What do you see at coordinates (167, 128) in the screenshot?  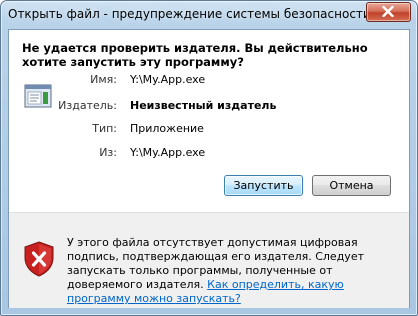 I see `type-value: Приложение` at bounding box center [167, 128].